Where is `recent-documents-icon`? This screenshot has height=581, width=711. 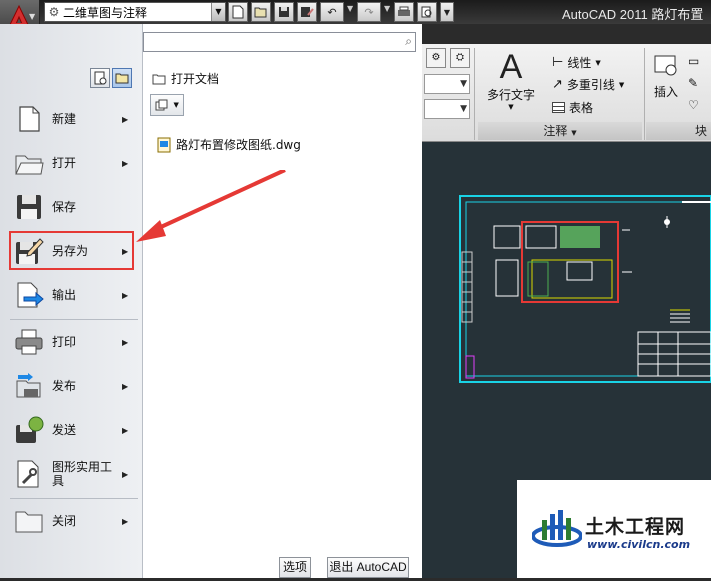
recent-documents-icon is located at coordinates (100, 78).